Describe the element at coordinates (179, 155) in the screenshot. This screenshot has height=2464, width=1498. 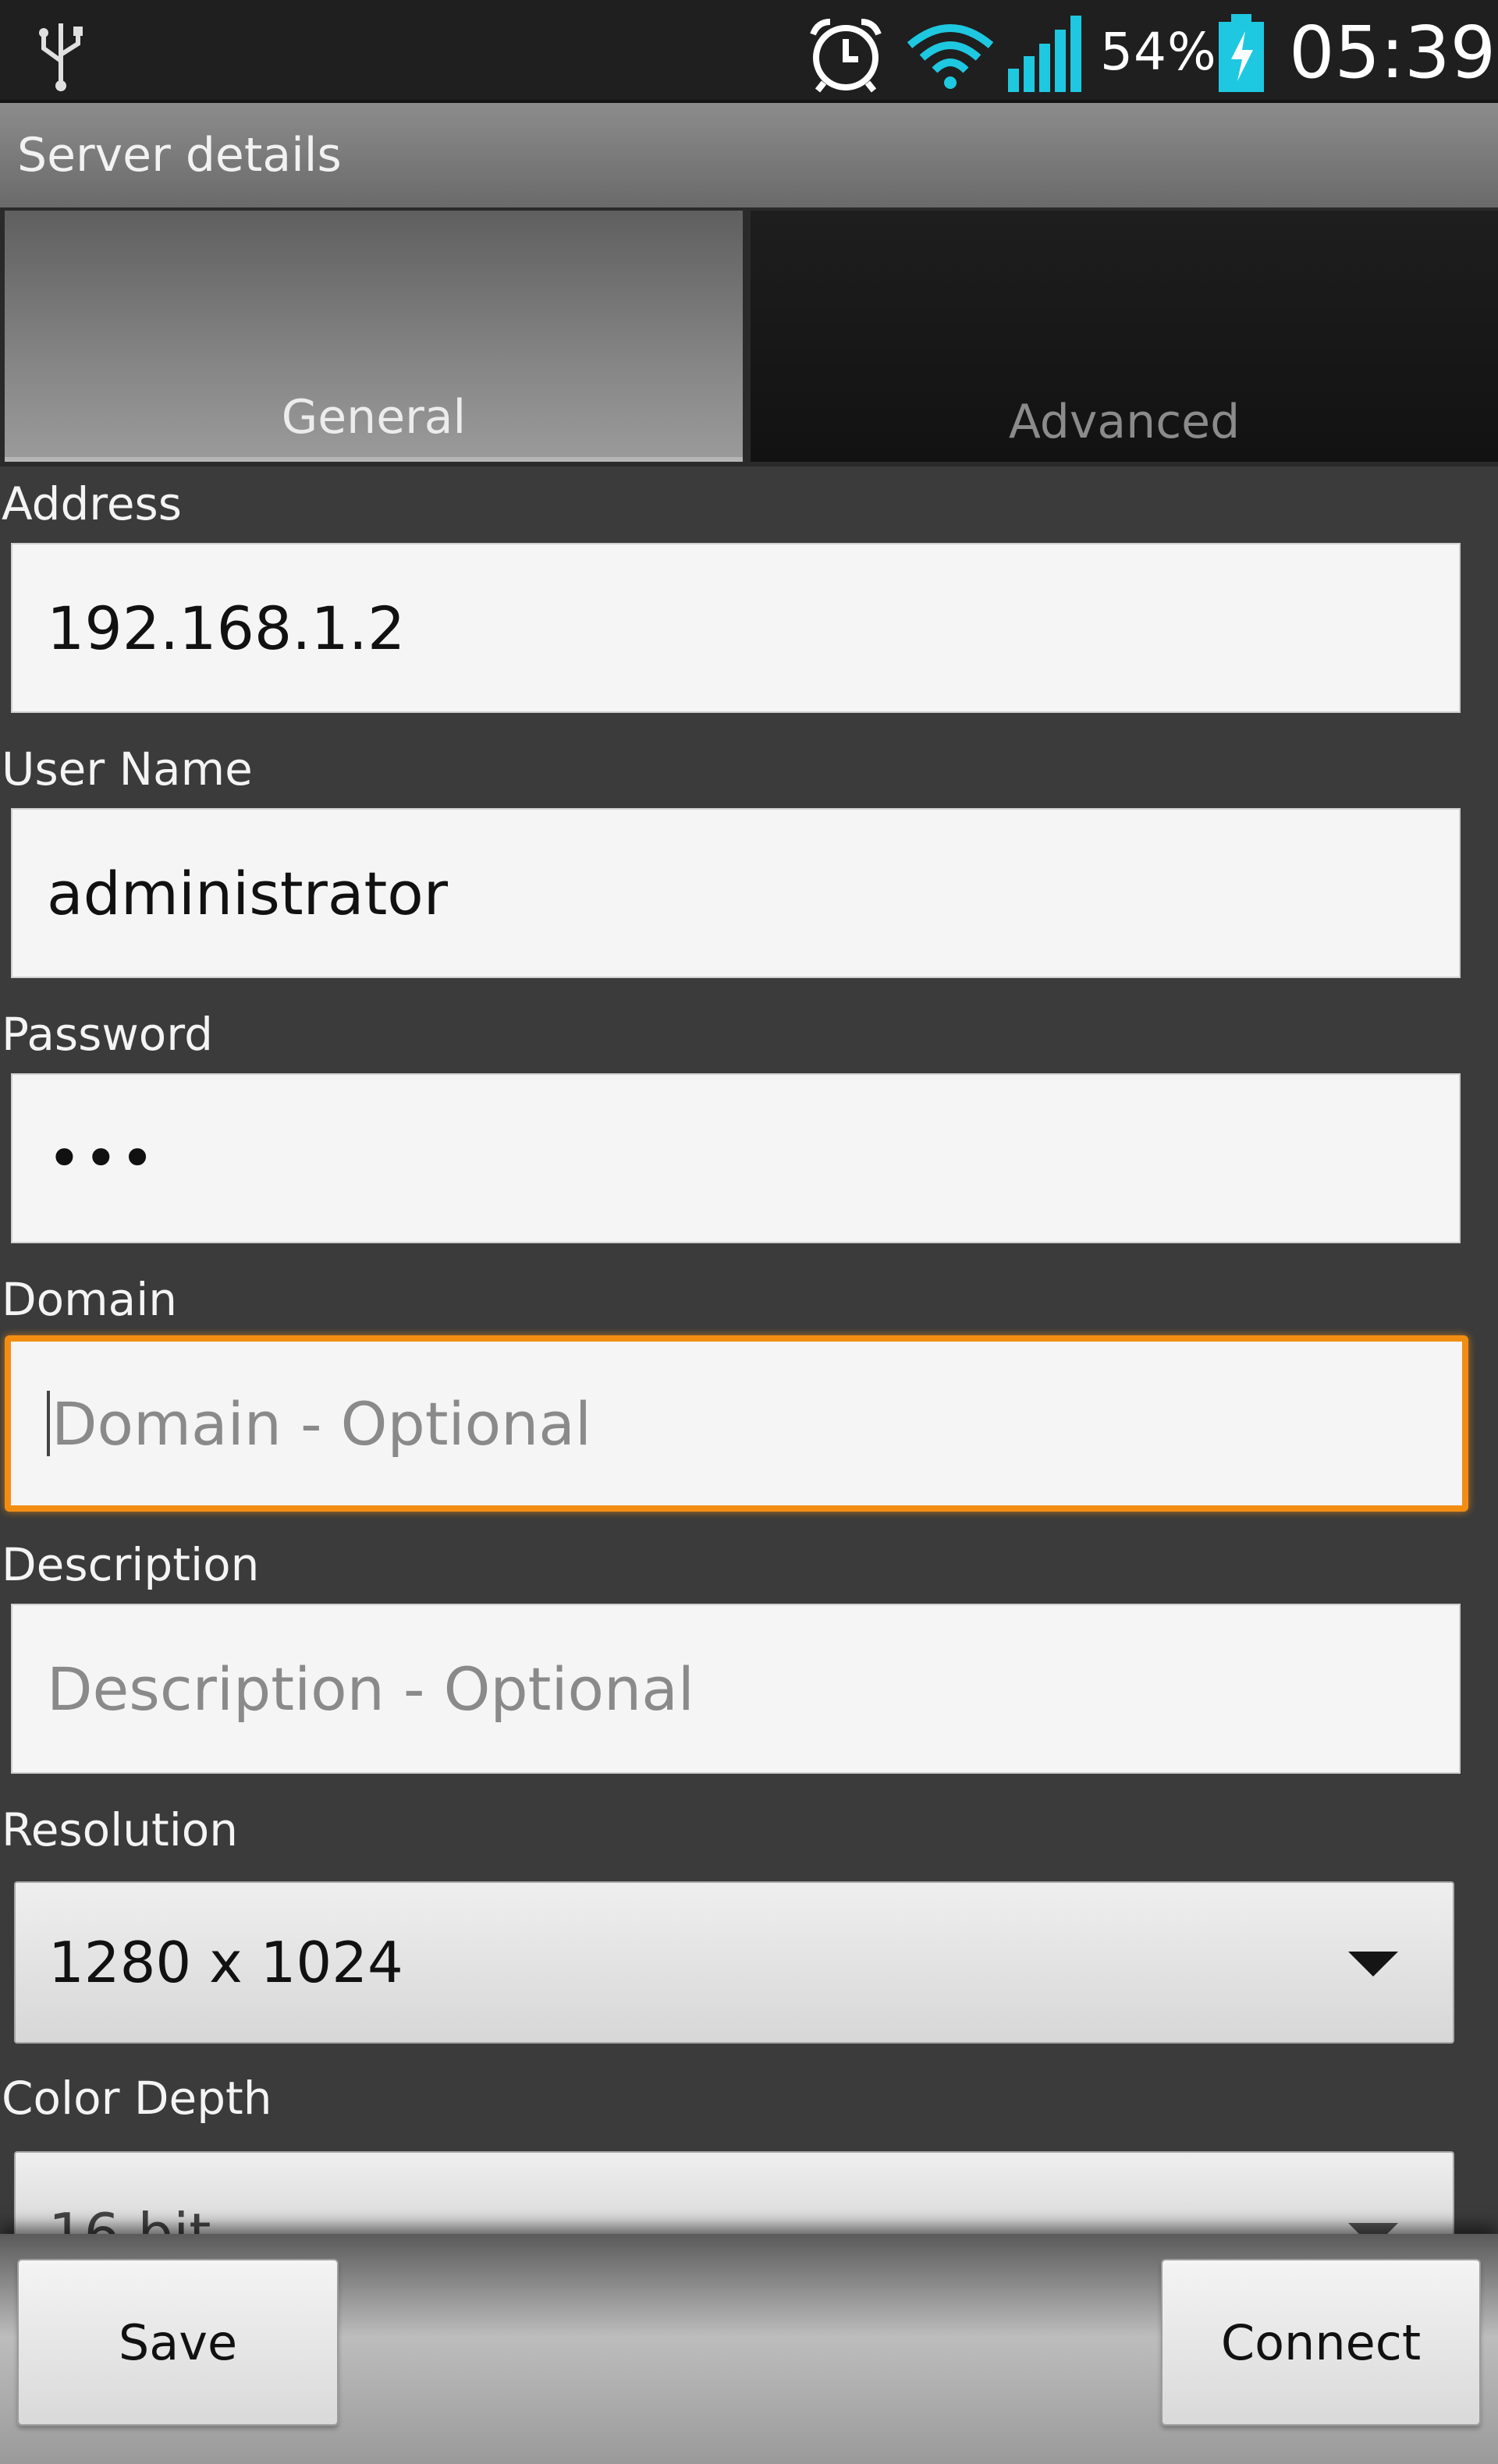
I see `page-title: Server details` at that location.